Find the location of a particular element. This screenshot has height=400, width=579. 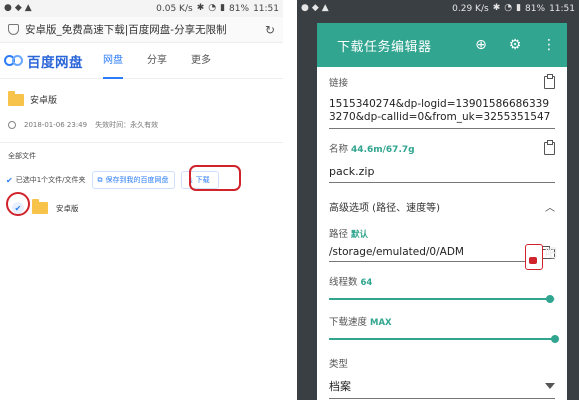

path-default: 默认 is located at coordinates (360, 235).